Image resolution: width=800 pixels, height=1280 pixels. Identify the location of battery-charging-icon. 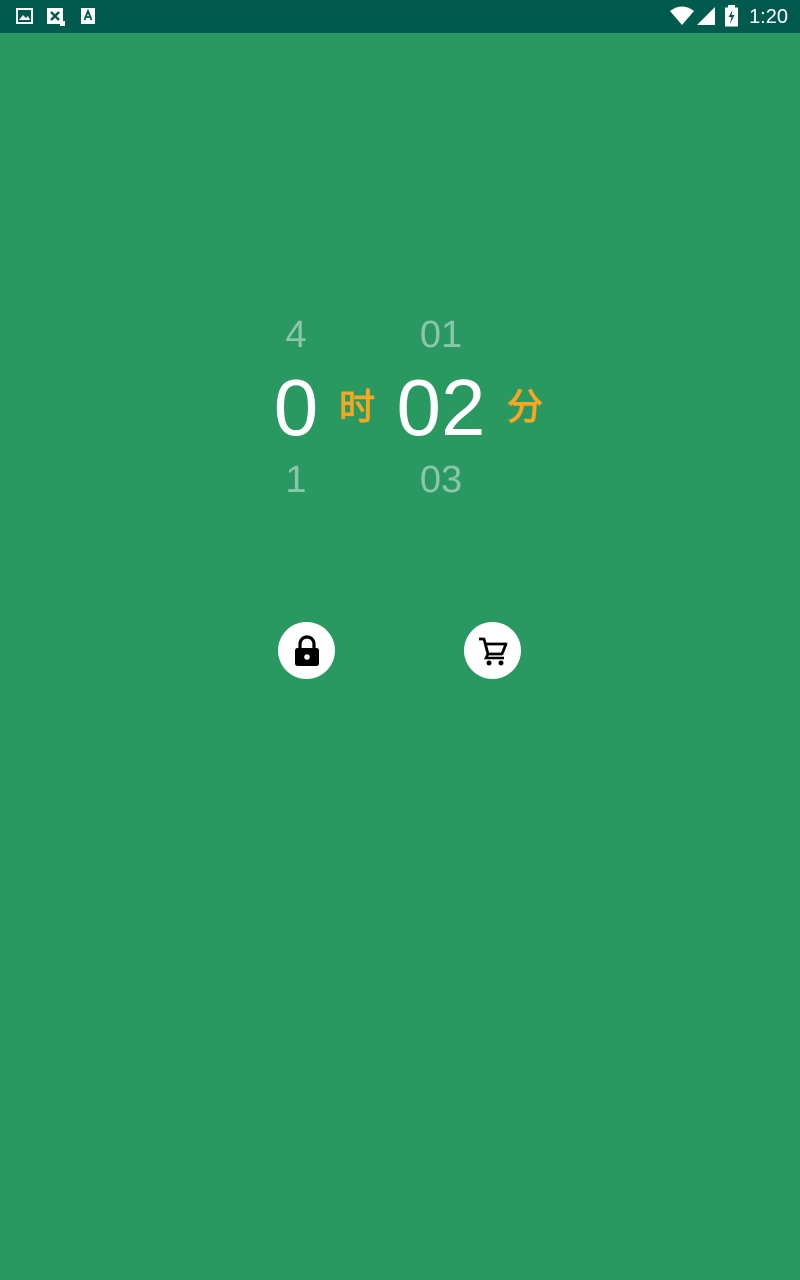
(731, 16).